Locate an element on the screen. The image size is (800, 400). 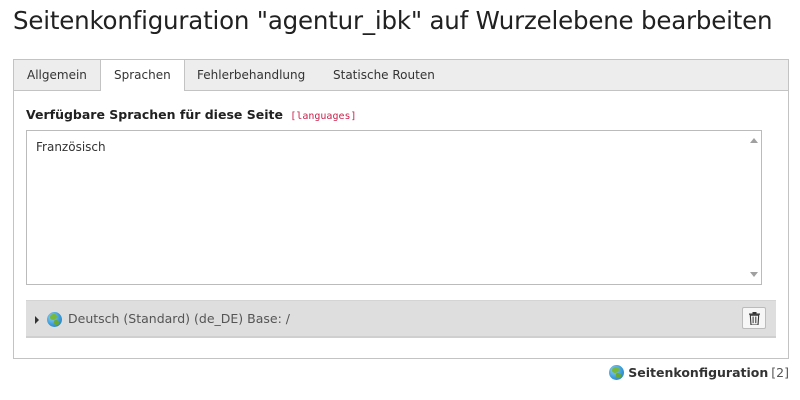
language-record-header: Deutsch (Standard) (de_DE) Base: / is located at coordinates (401, 319).